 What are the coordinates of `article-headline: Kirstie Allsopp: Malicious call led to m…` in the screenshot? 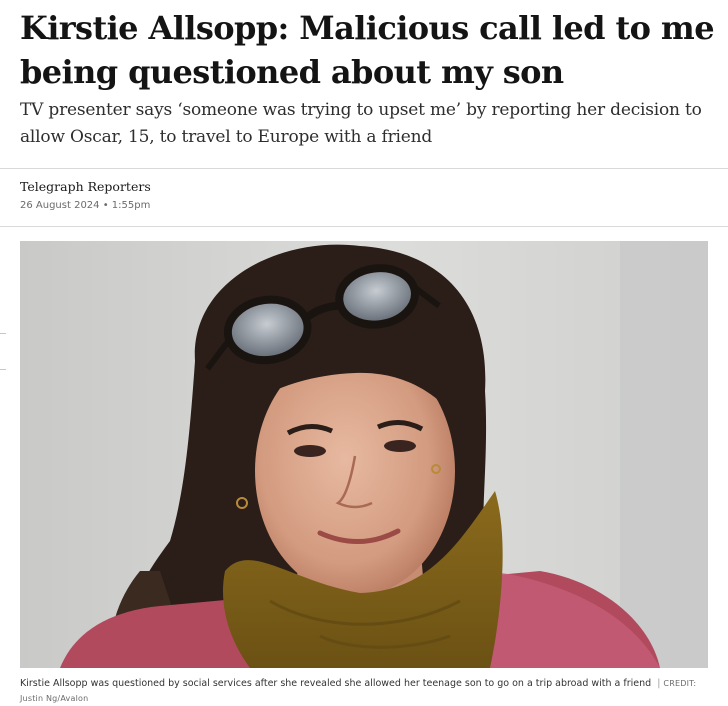 It's located at (367, 50).